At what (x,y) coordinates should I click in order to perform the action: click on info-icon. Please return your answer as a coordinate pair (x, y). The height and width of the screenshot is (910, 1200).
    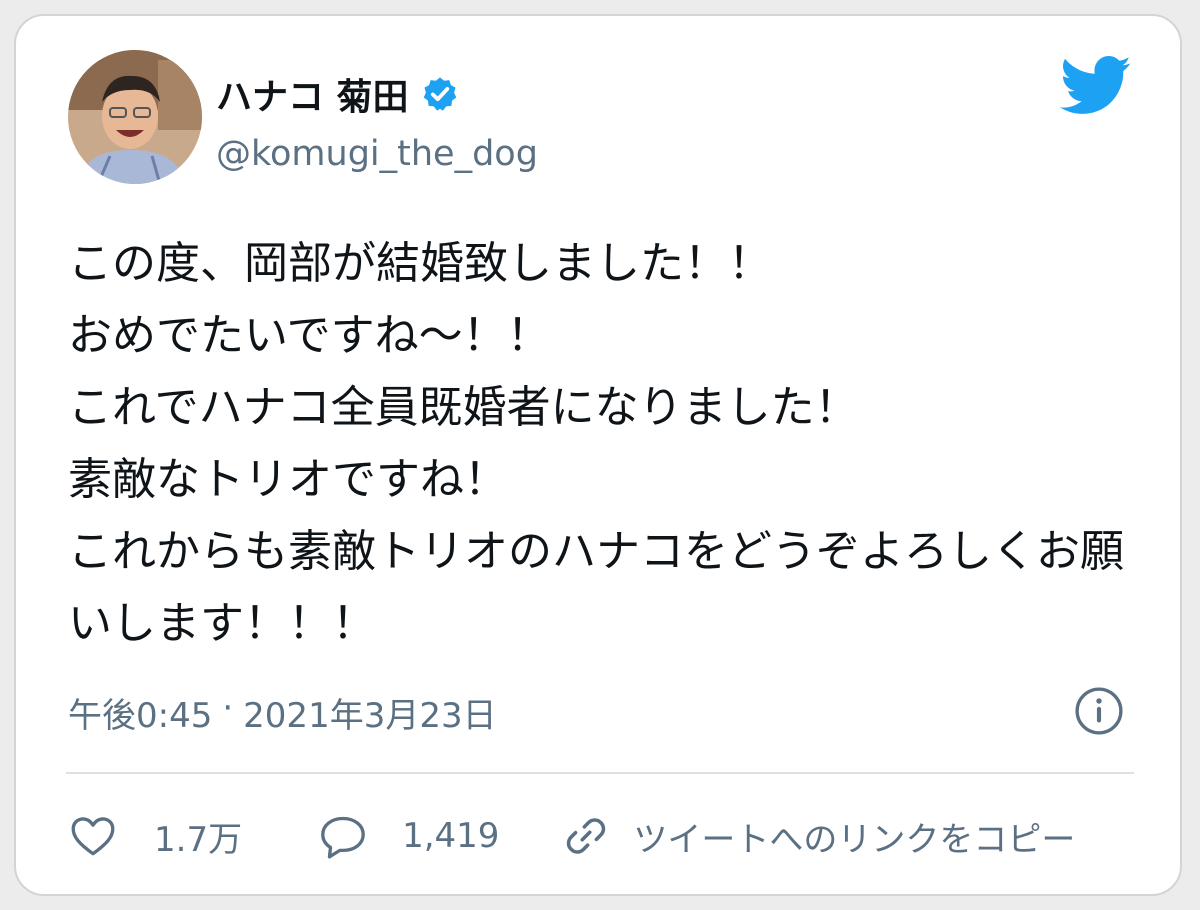
    Looking at the image, I should click on (1099, 711).